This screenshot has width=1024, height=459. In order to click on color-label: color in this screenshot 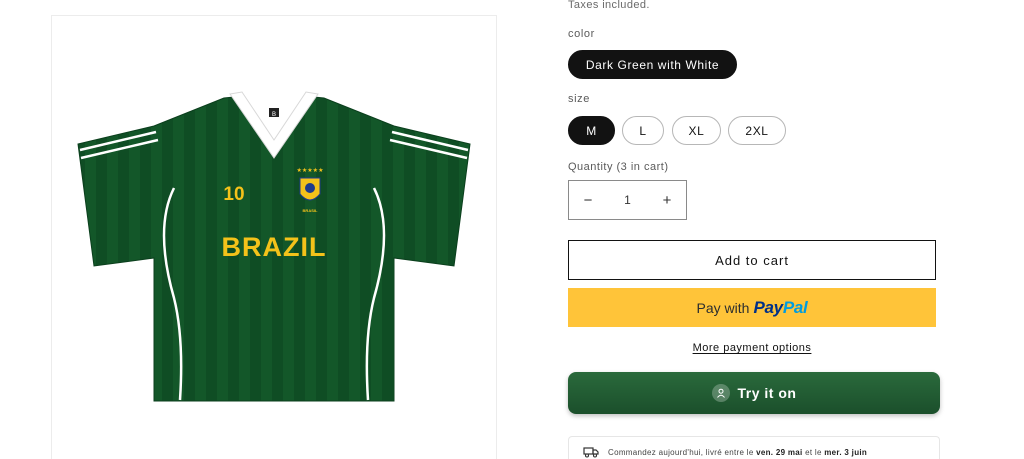, I will do `click(581, 34)`.